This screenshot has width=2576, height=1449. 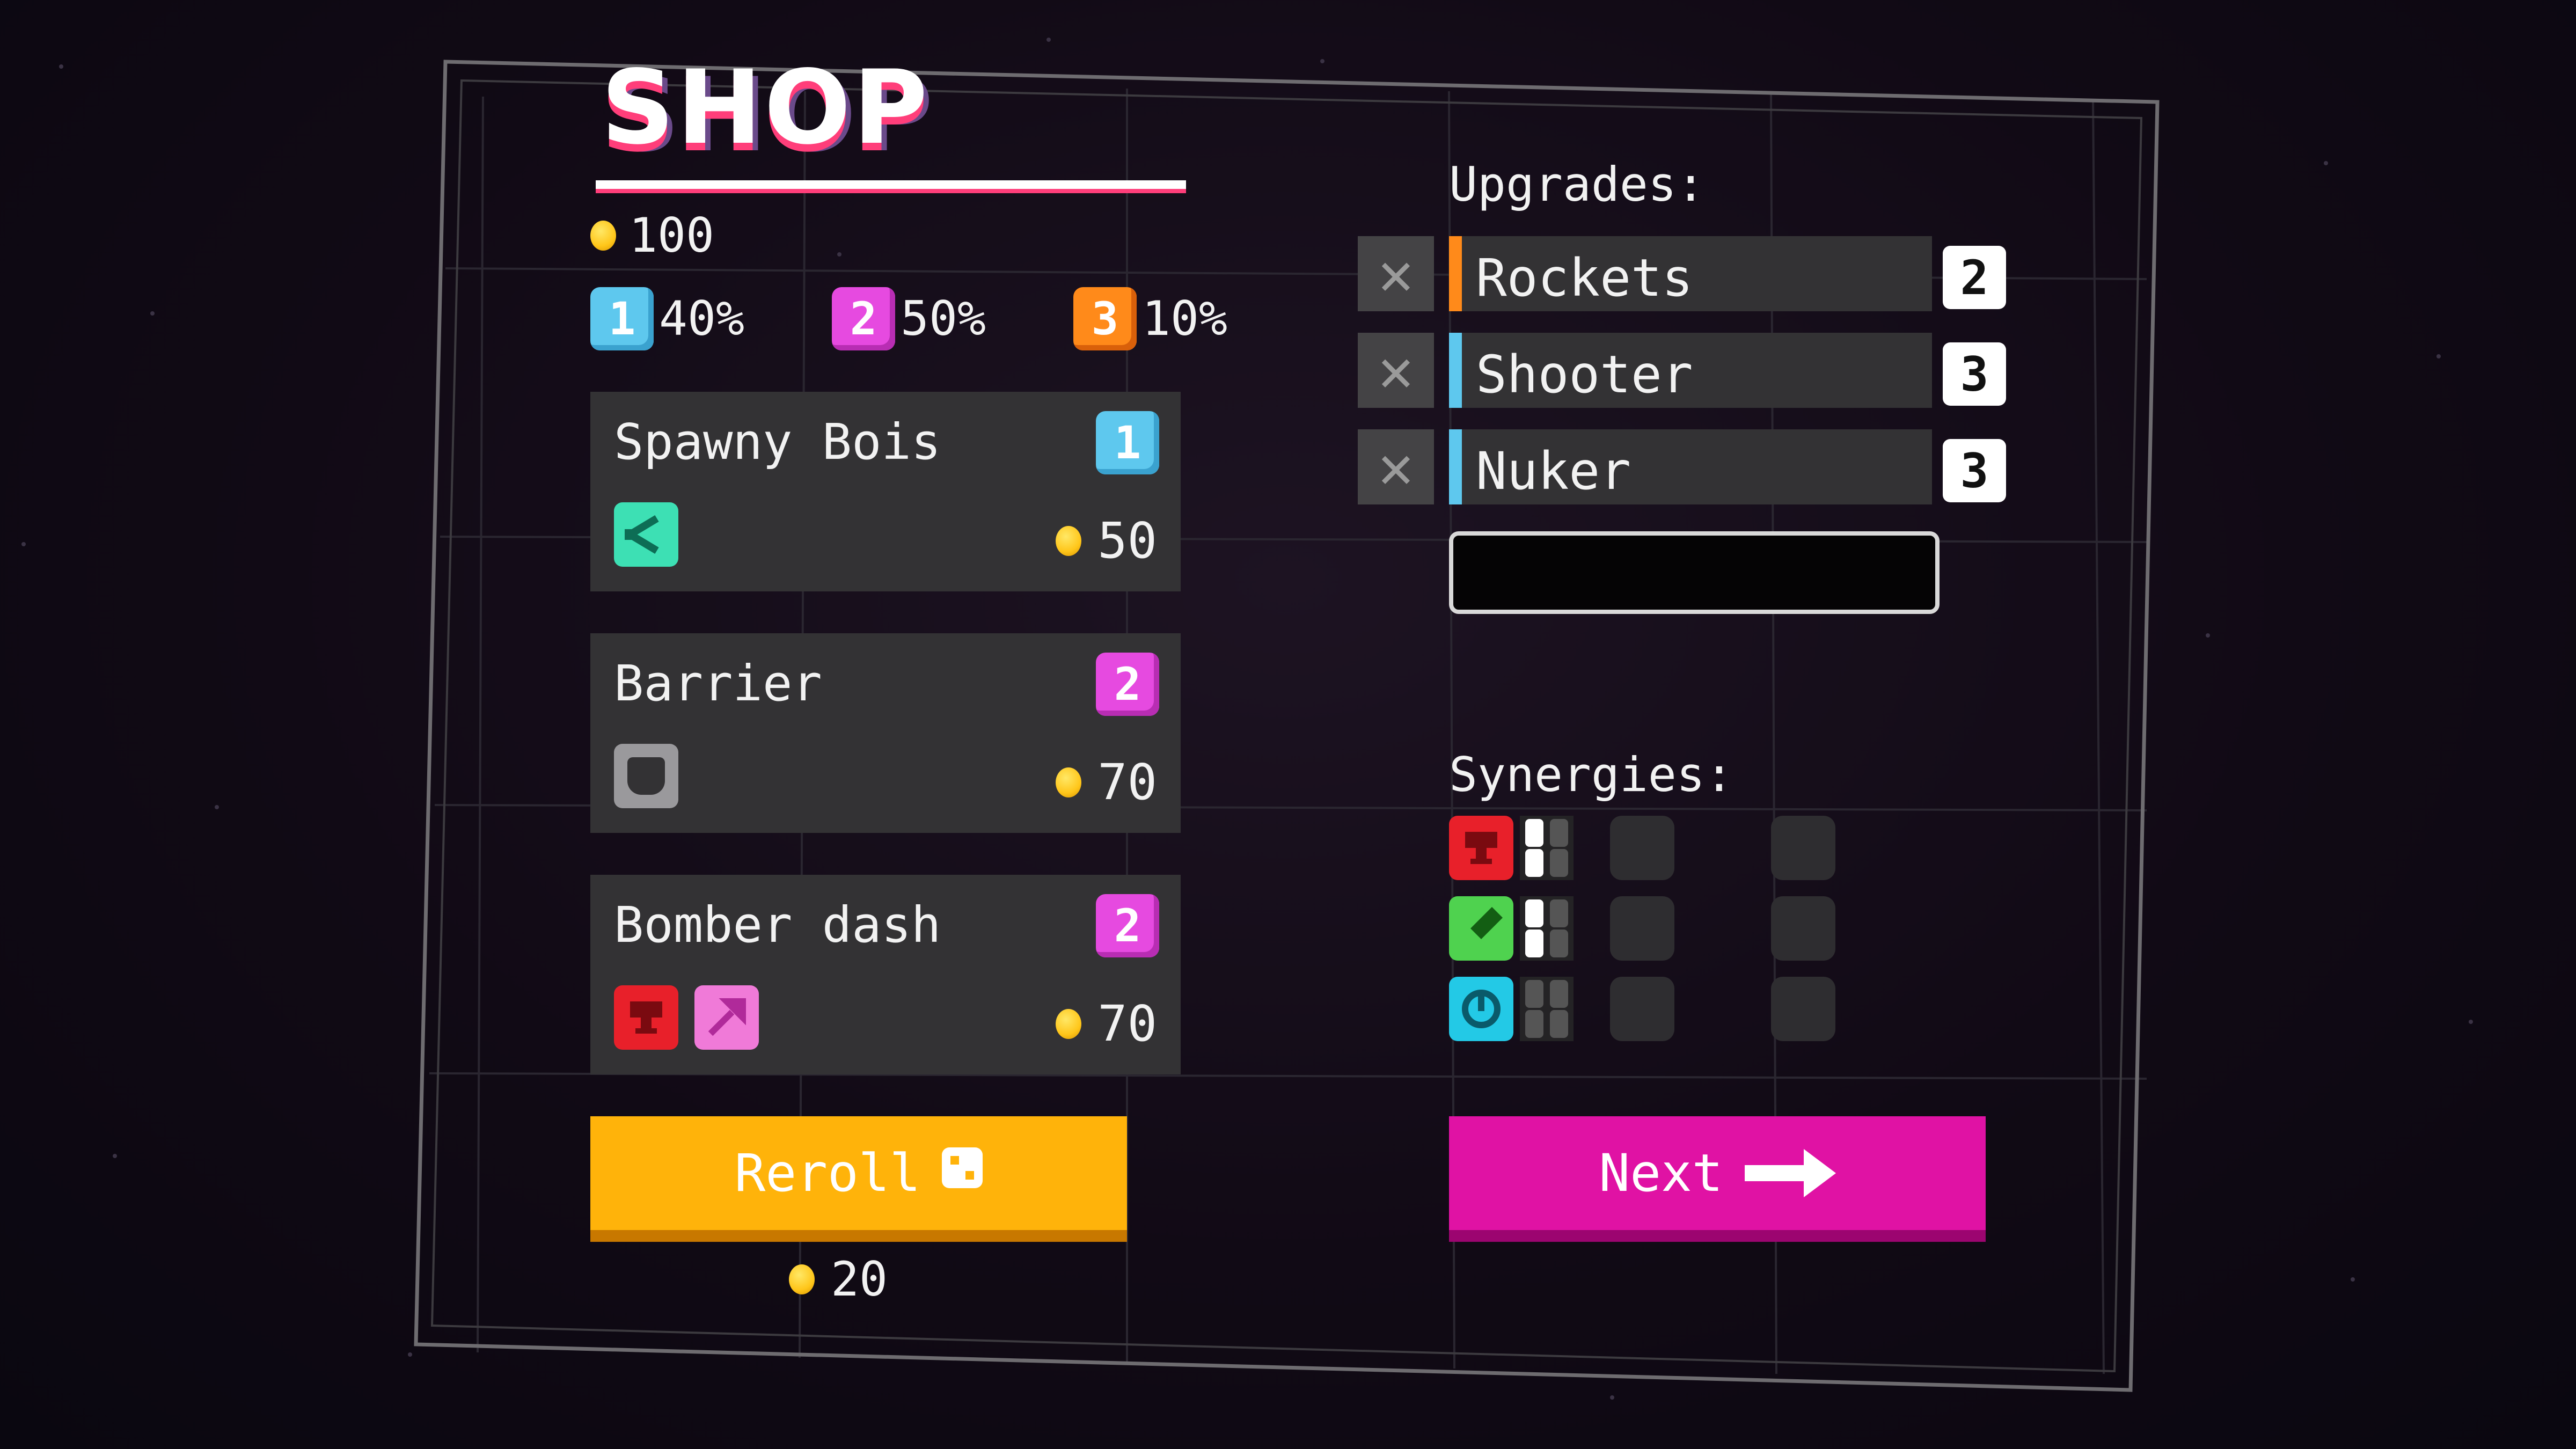 What do you see at coordinates (885, 733) in the screenshot?
I see `shop-item-barrier: Barrier 2 70` at bounding box center [885, 733].